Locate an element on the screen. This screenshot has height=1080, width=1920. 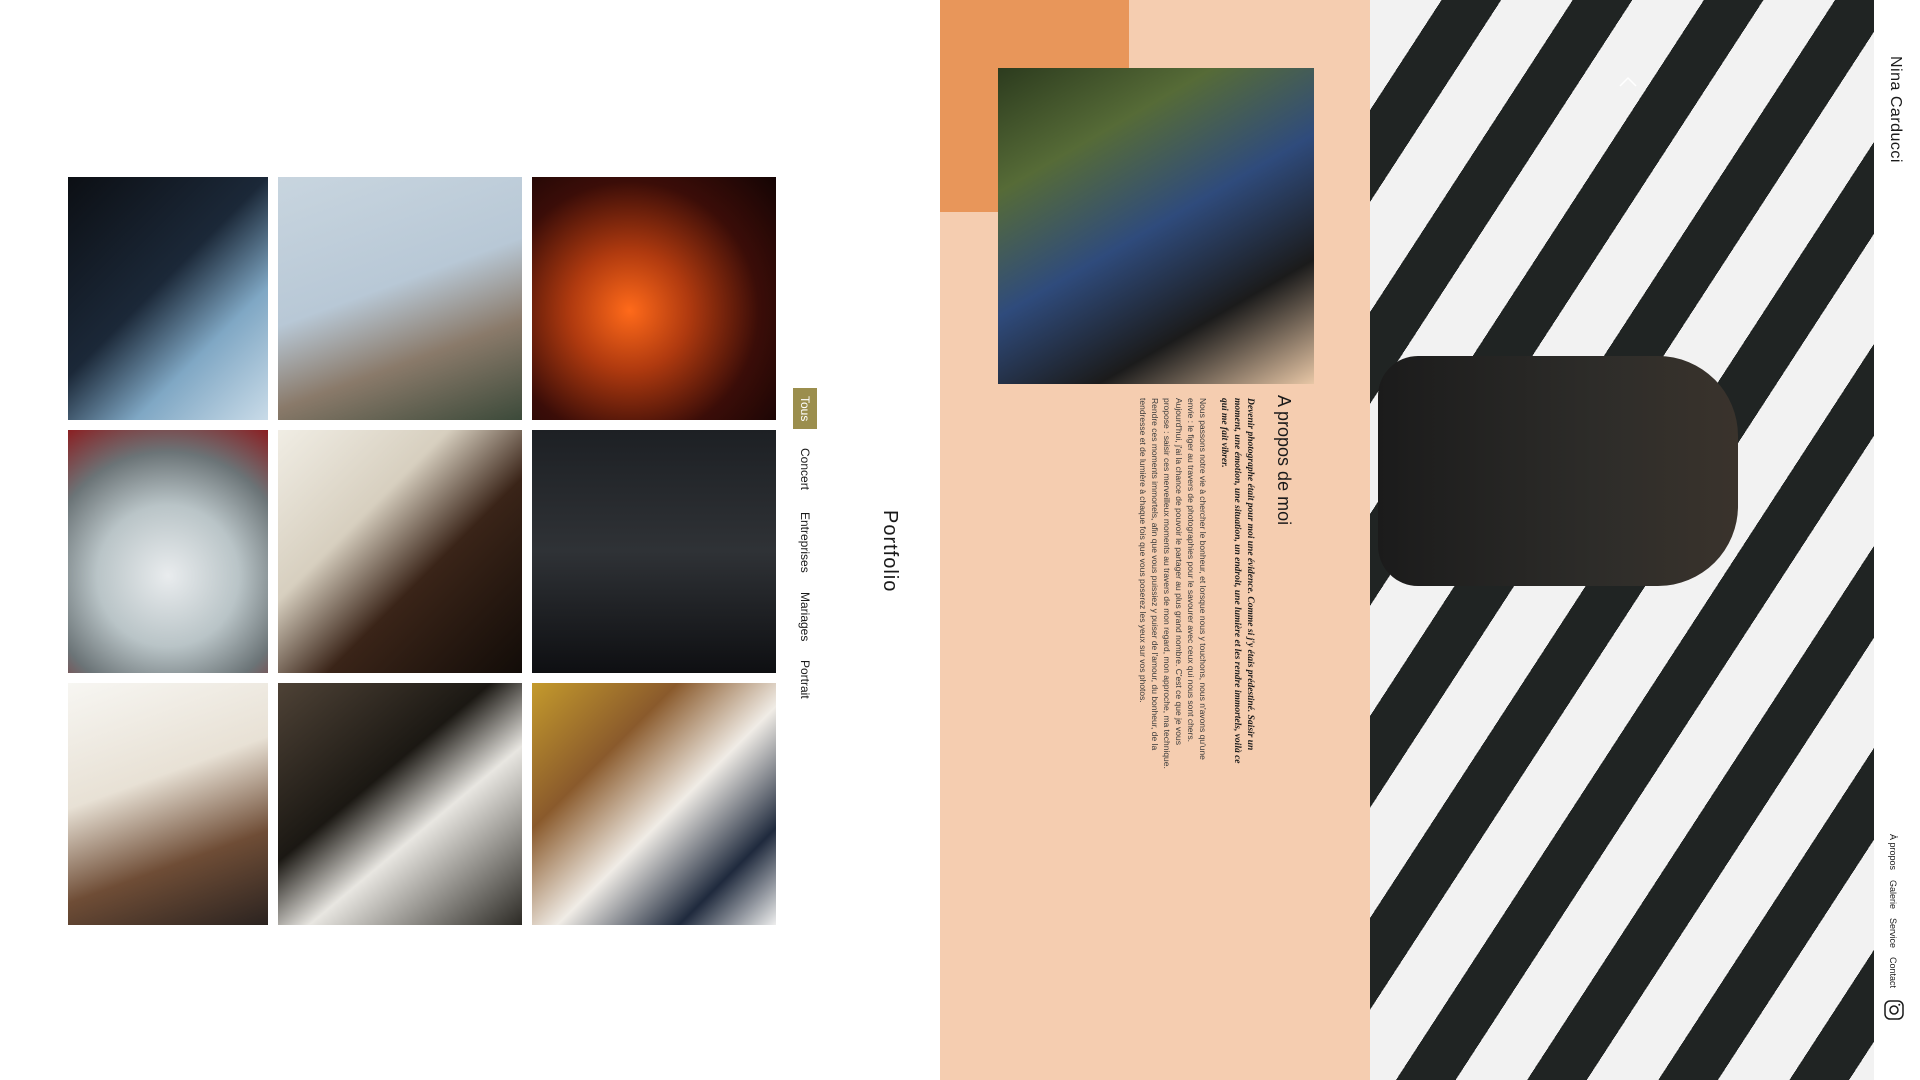
instagram-link is located at coordinates (1894, 1010).